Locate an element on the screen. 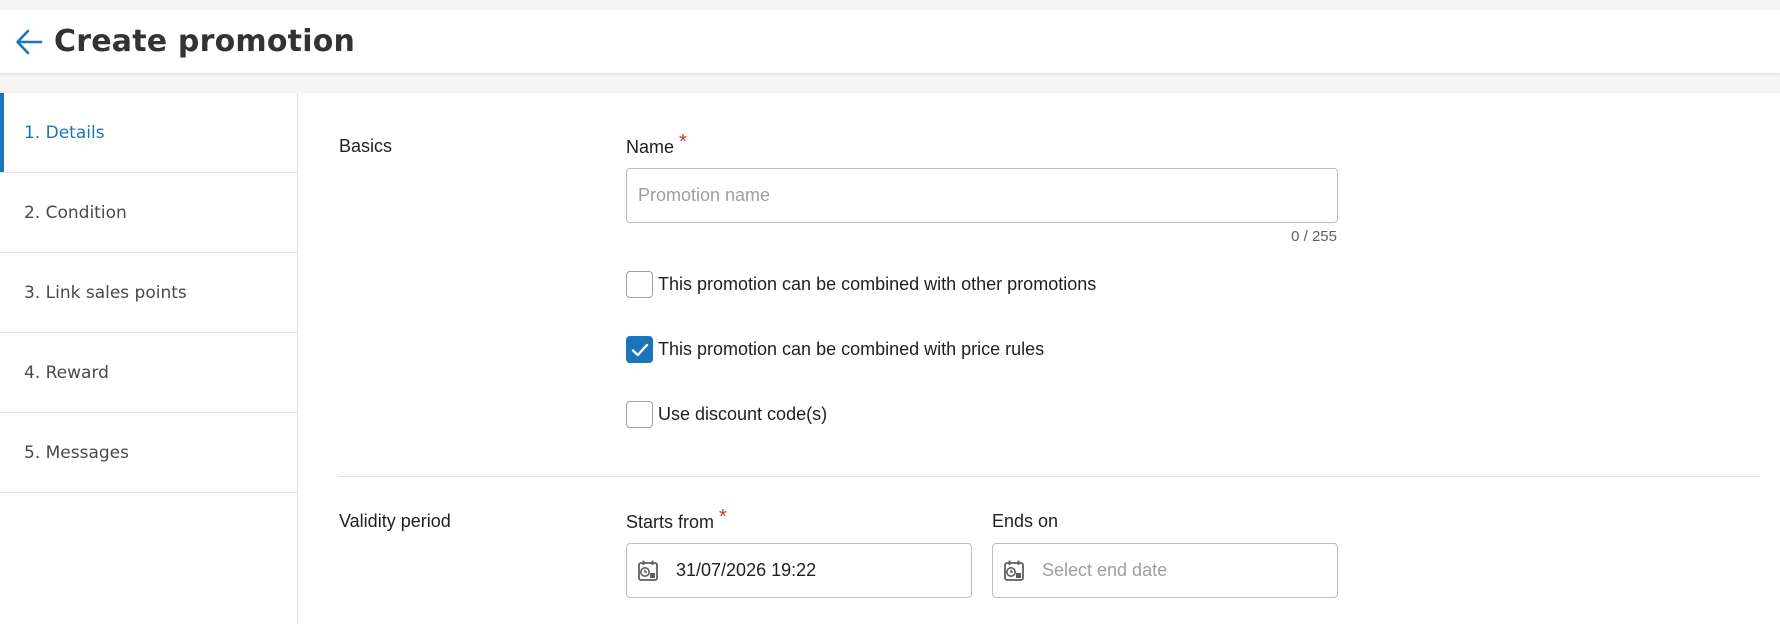 The image size is (1780, 624). start-date-value: 31/07/2026 19:22 is located at coordinates (746, 570).